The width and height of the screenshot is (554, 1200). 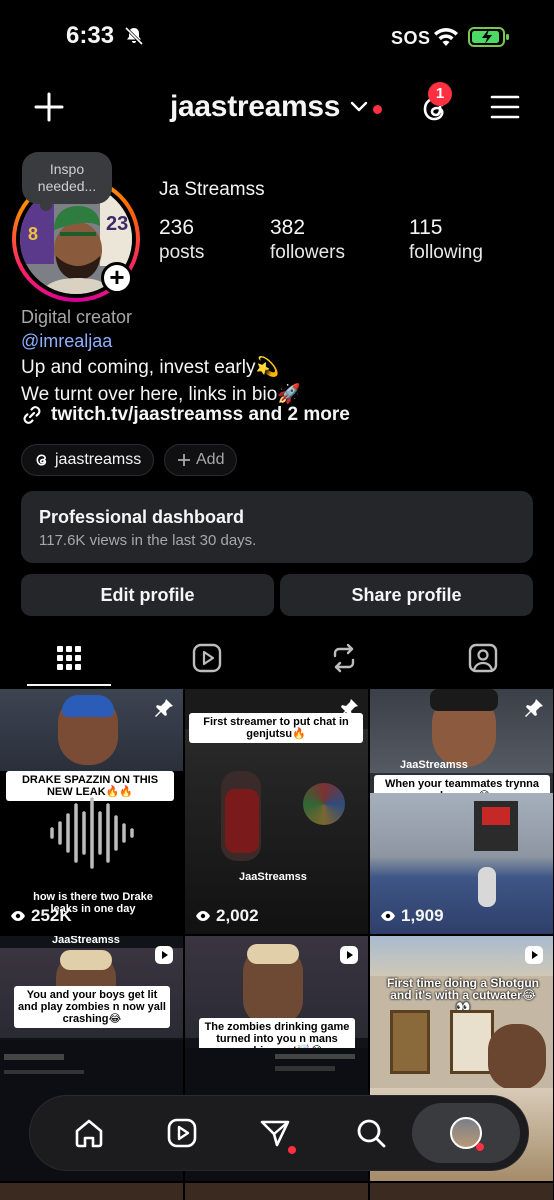 What do you see at coordinates (255, 107) in the screenshot?
I see `header-username: jaastreamss` at bounding box center [255, 107].